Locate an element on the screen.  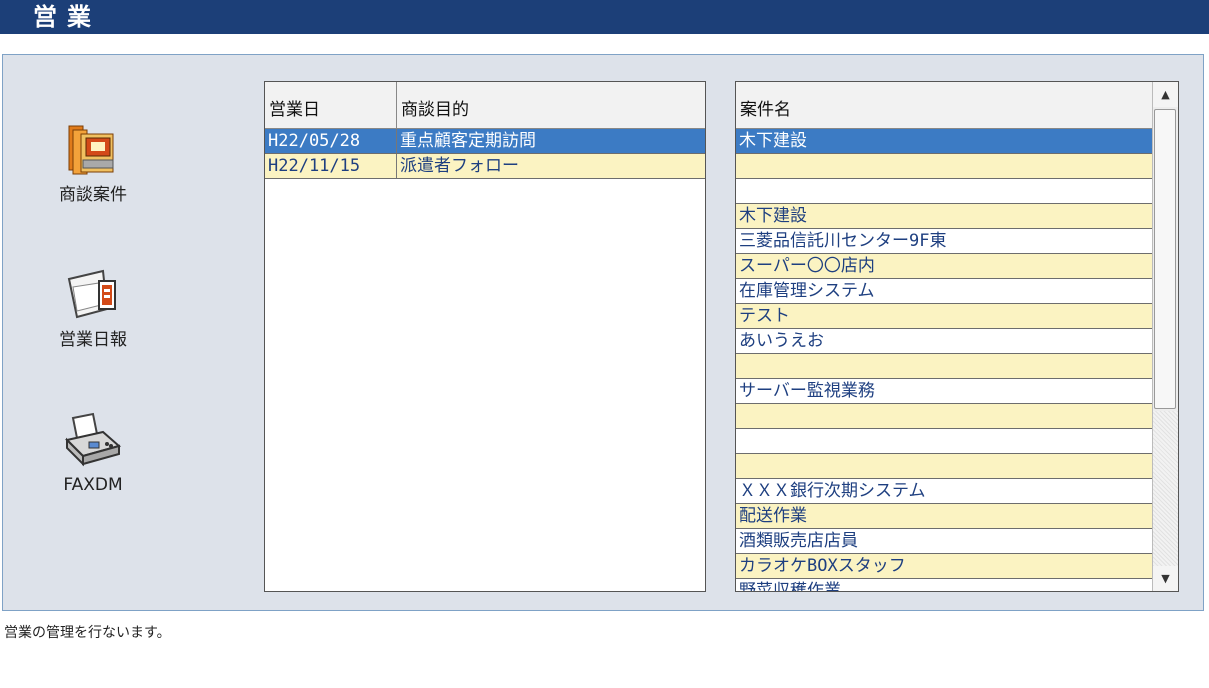
list-item: カラオケBOXスタッフ is located at coordinates (944, 566).